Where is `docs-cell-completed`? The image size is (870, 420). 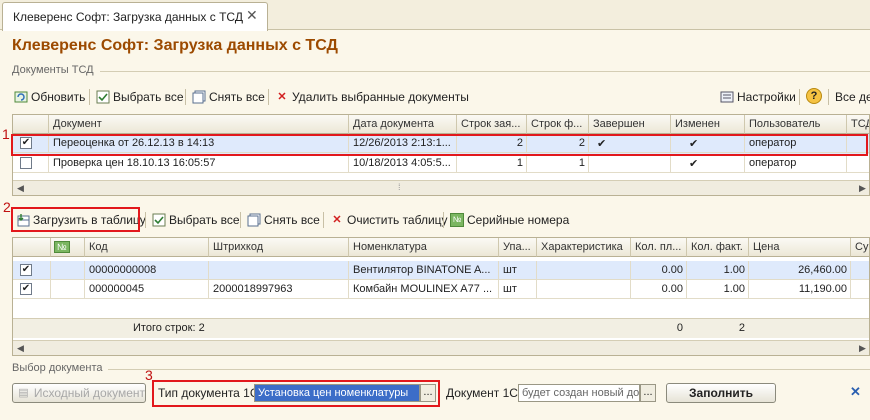
docs-cell-completed is located at coordinates (630, 163).